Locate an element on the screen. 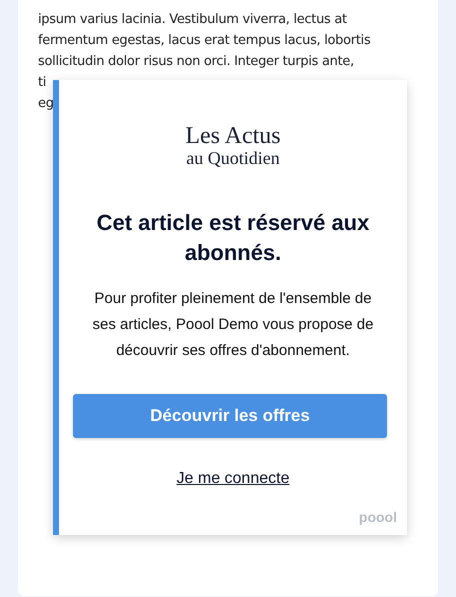  paywall-text: Pour profiter pleinement de l'ensemble de ses articles, Poool Demo vous propose de découvrir ses offres d'abonnement. is located at coordinates (233, 325).